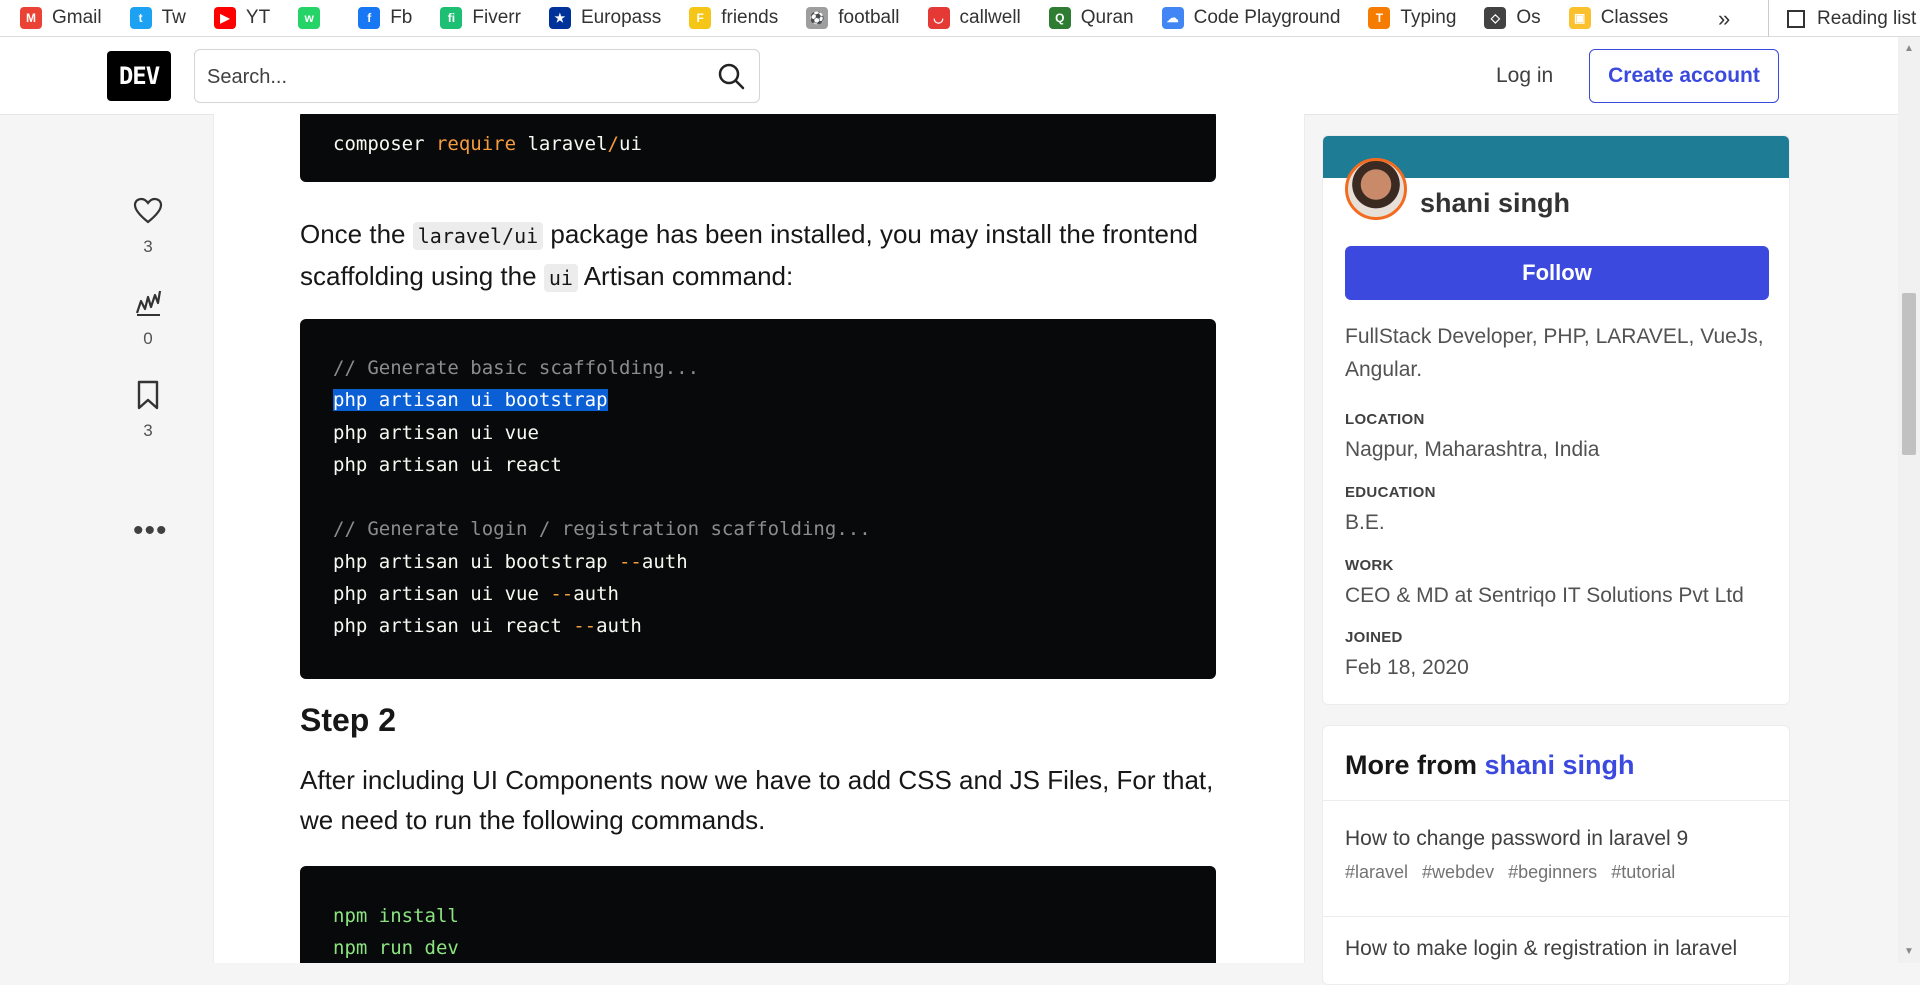 The height and width of the screenshot is (985, 1920). I want to click on dev-logo: DEV, so click(139, 76).